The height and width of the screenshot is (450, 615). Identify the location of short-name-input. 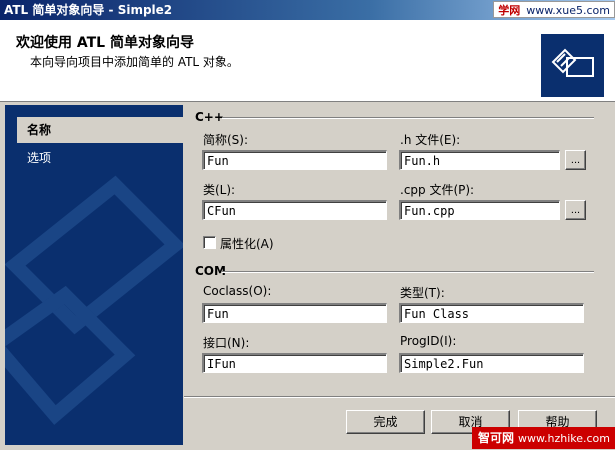
(294, 160).